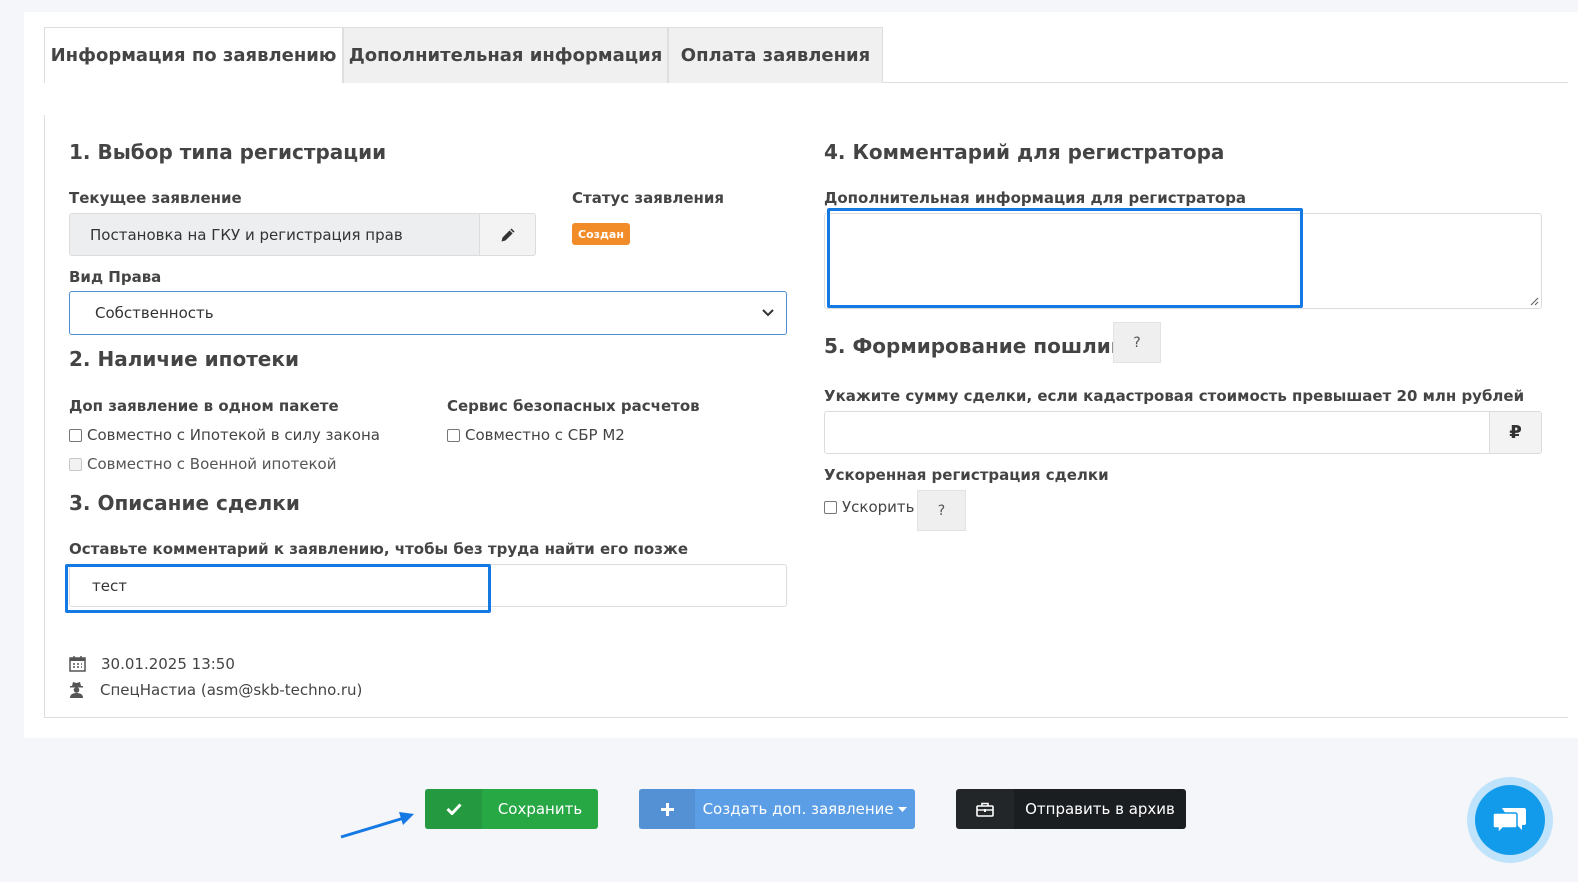 This screenshot has height=882, width=1578. I want to click on tab-label: Дополнительная информация, so click(505, 55).